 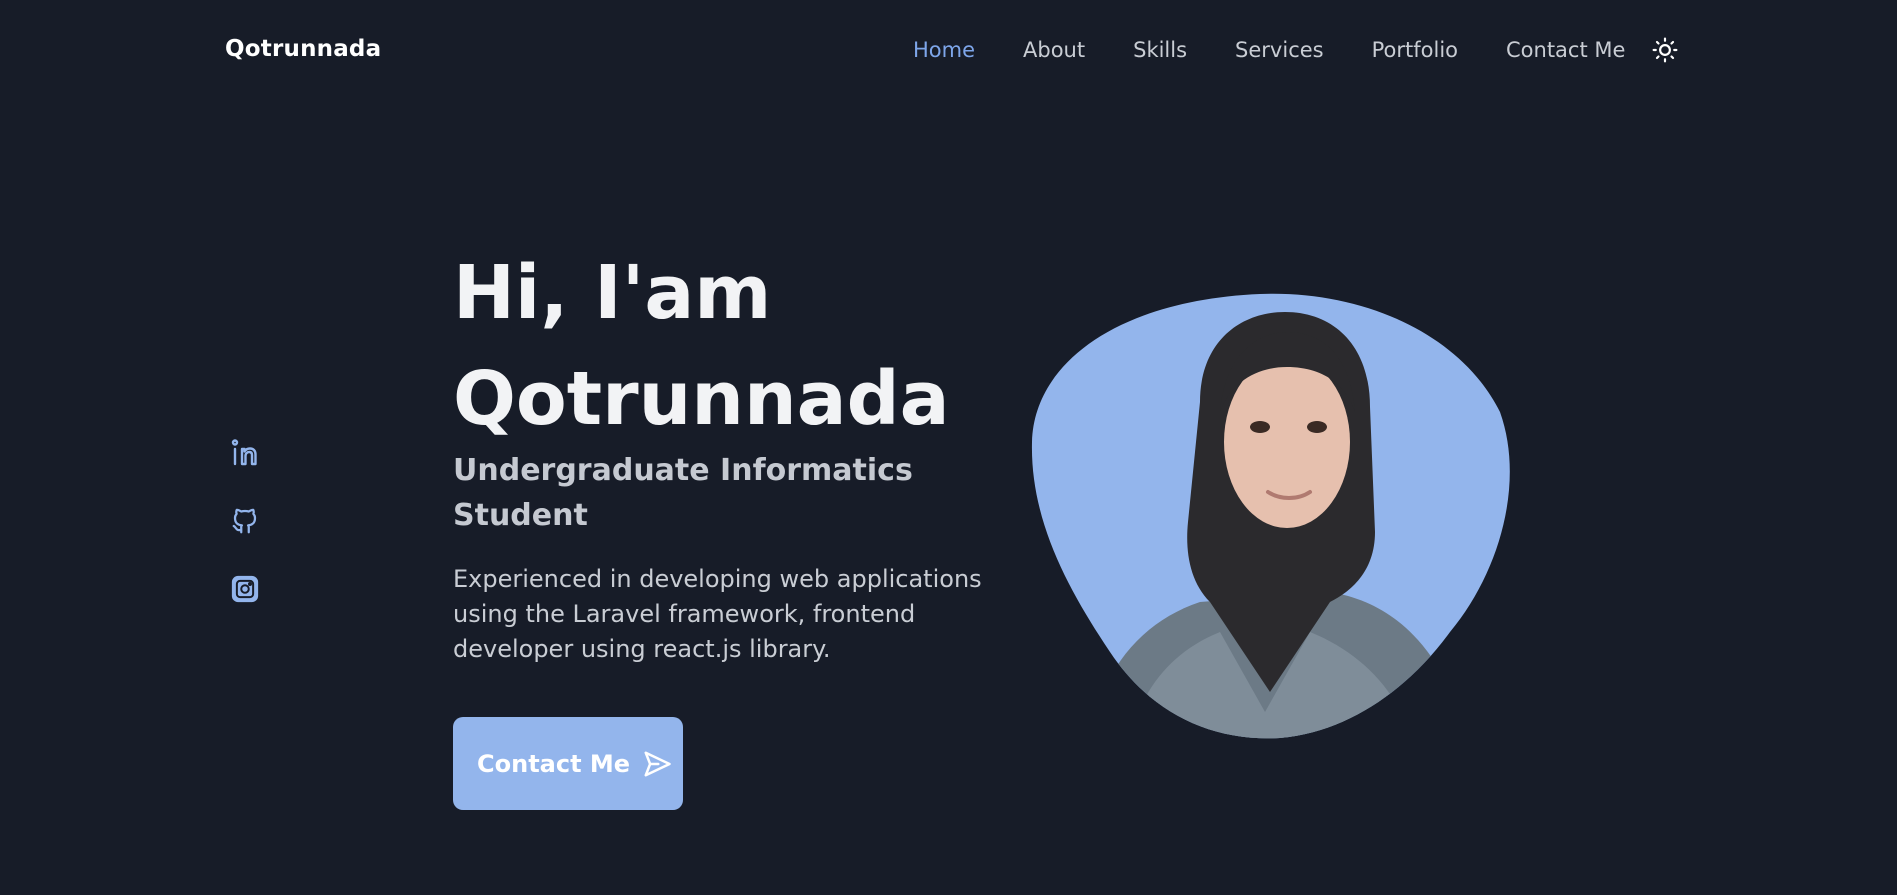 What do you see at coordinates (683, 493) in the screenshot?
I see `hero-subtitle: Undergraduate Informatics Student` at bounding box center [683, 493].